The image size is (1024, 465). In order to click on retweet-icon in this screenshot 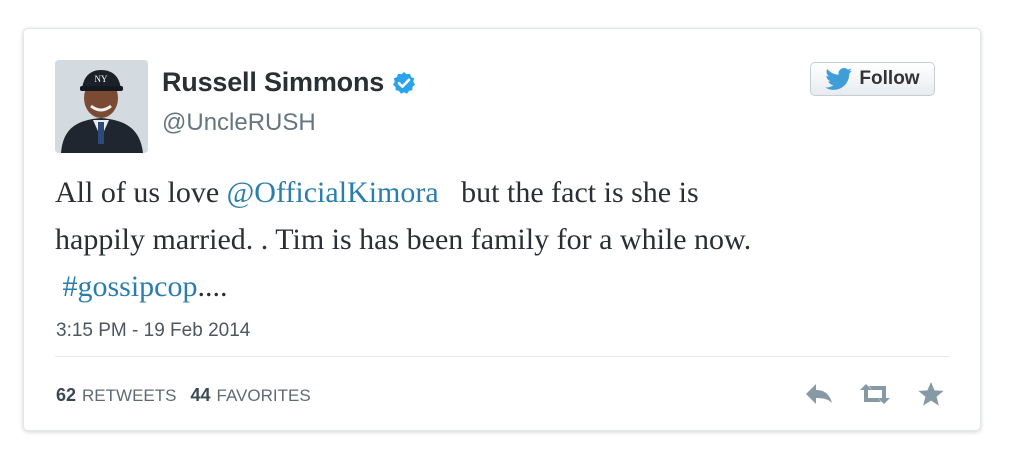, I will do `click(875, 394)`.